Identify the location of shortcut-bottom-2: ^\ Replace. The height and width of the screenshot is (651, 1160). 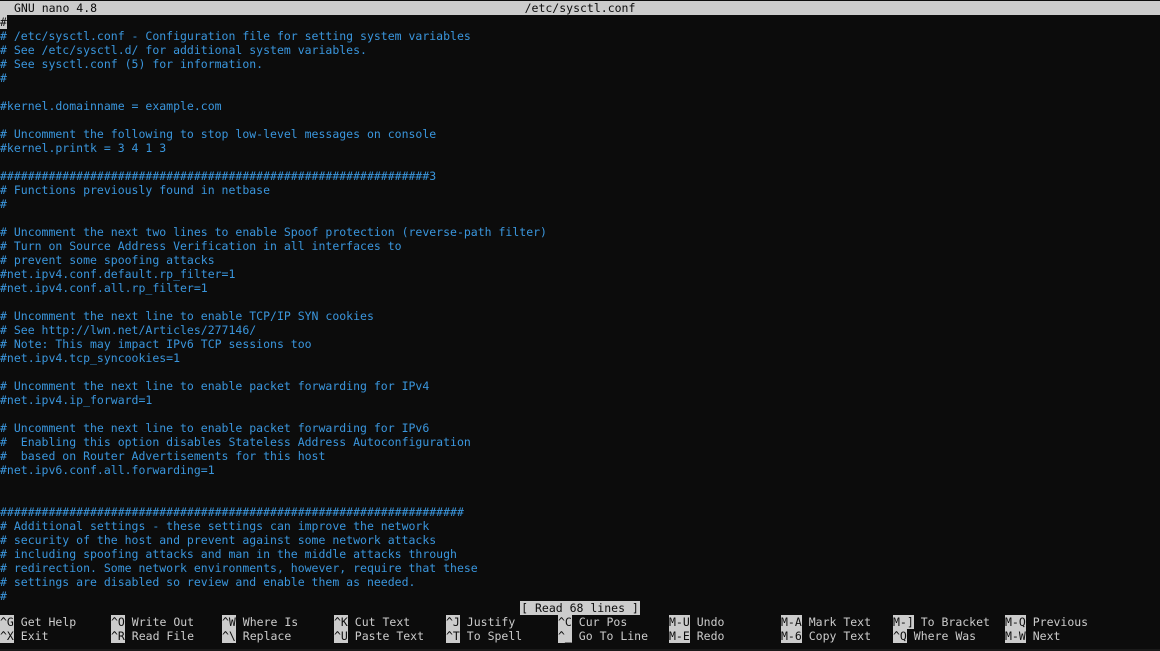
(256, 636).